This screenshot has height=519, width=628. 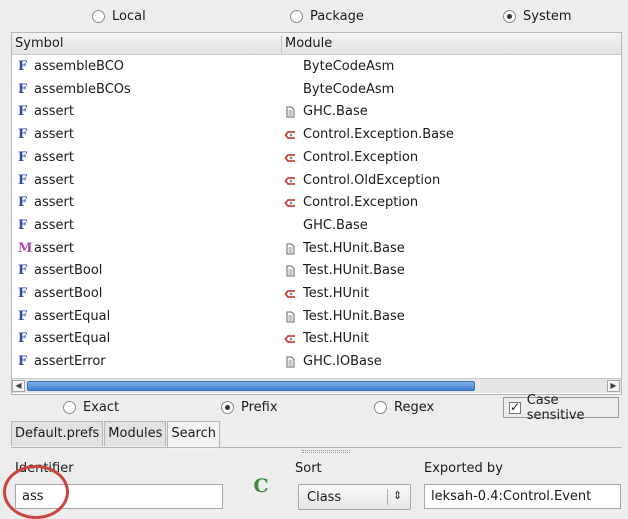 I want to click on module-name: GHC.IOBase, so click(x=342, y=362).